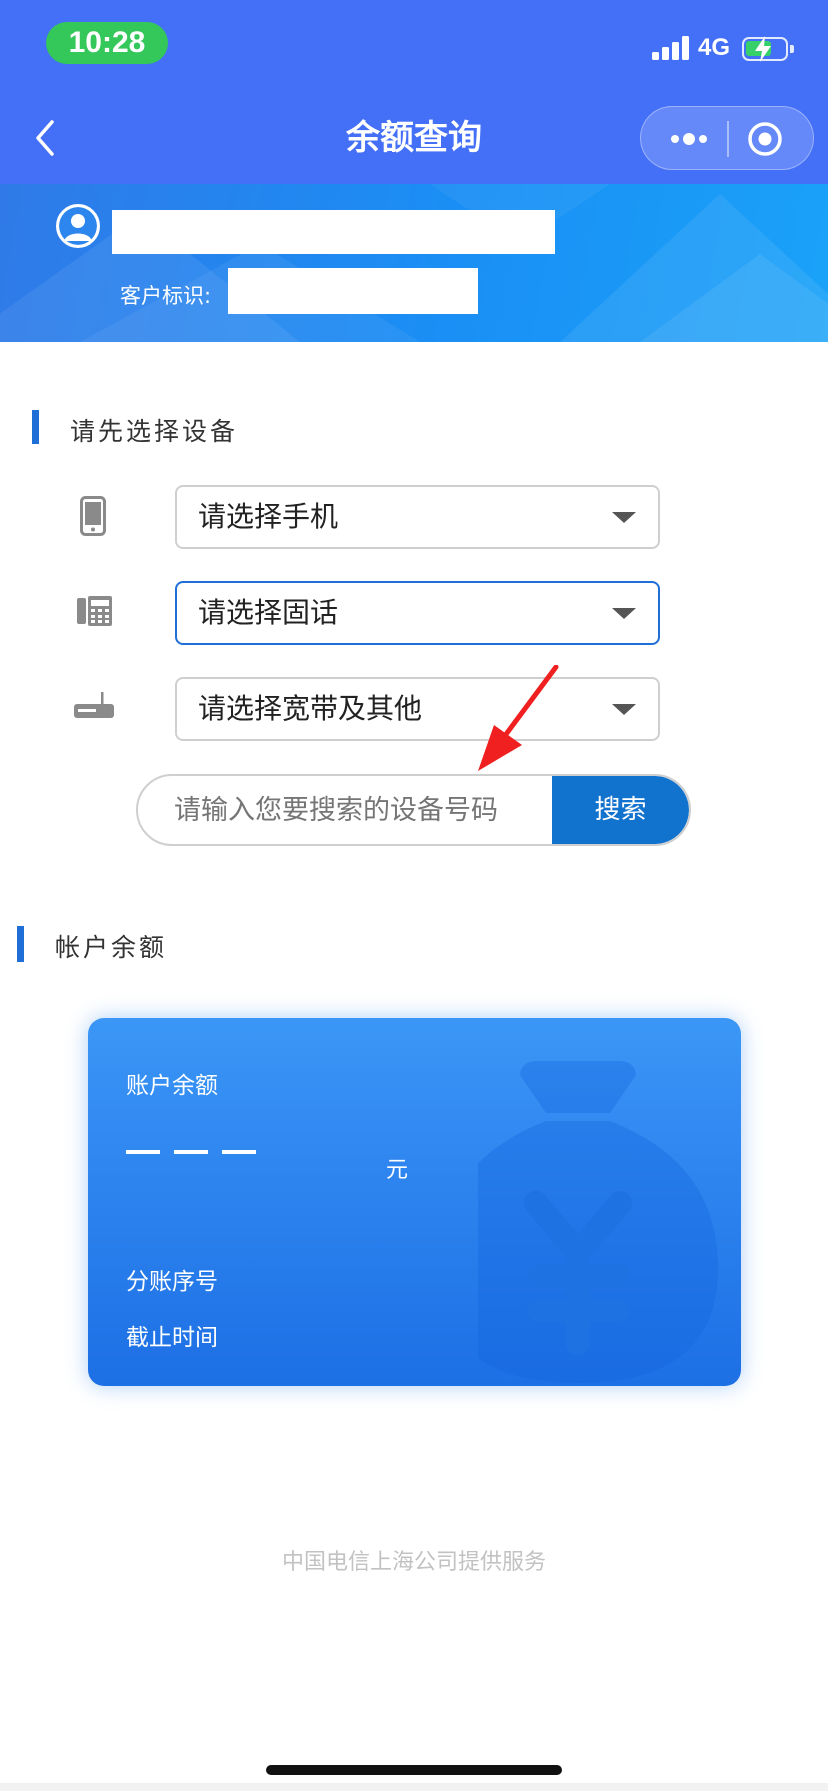 This screenshot has width=828, height=1791. I want to click on close-mini-program-button, so click(765, 139).